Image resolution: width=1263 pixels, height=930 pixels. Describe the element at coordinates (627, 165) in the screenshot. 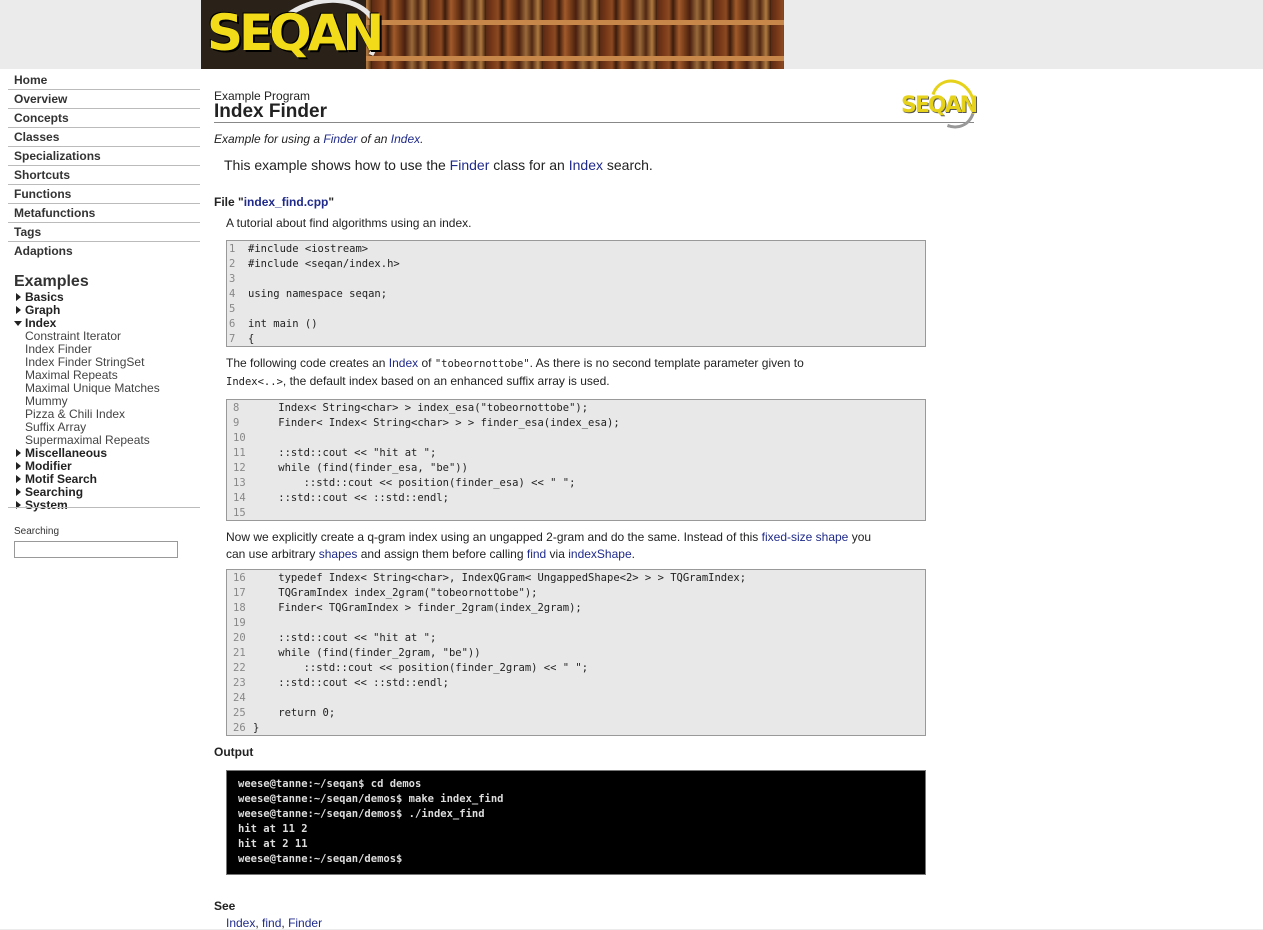

I see `intro-segment: search.` at that location.